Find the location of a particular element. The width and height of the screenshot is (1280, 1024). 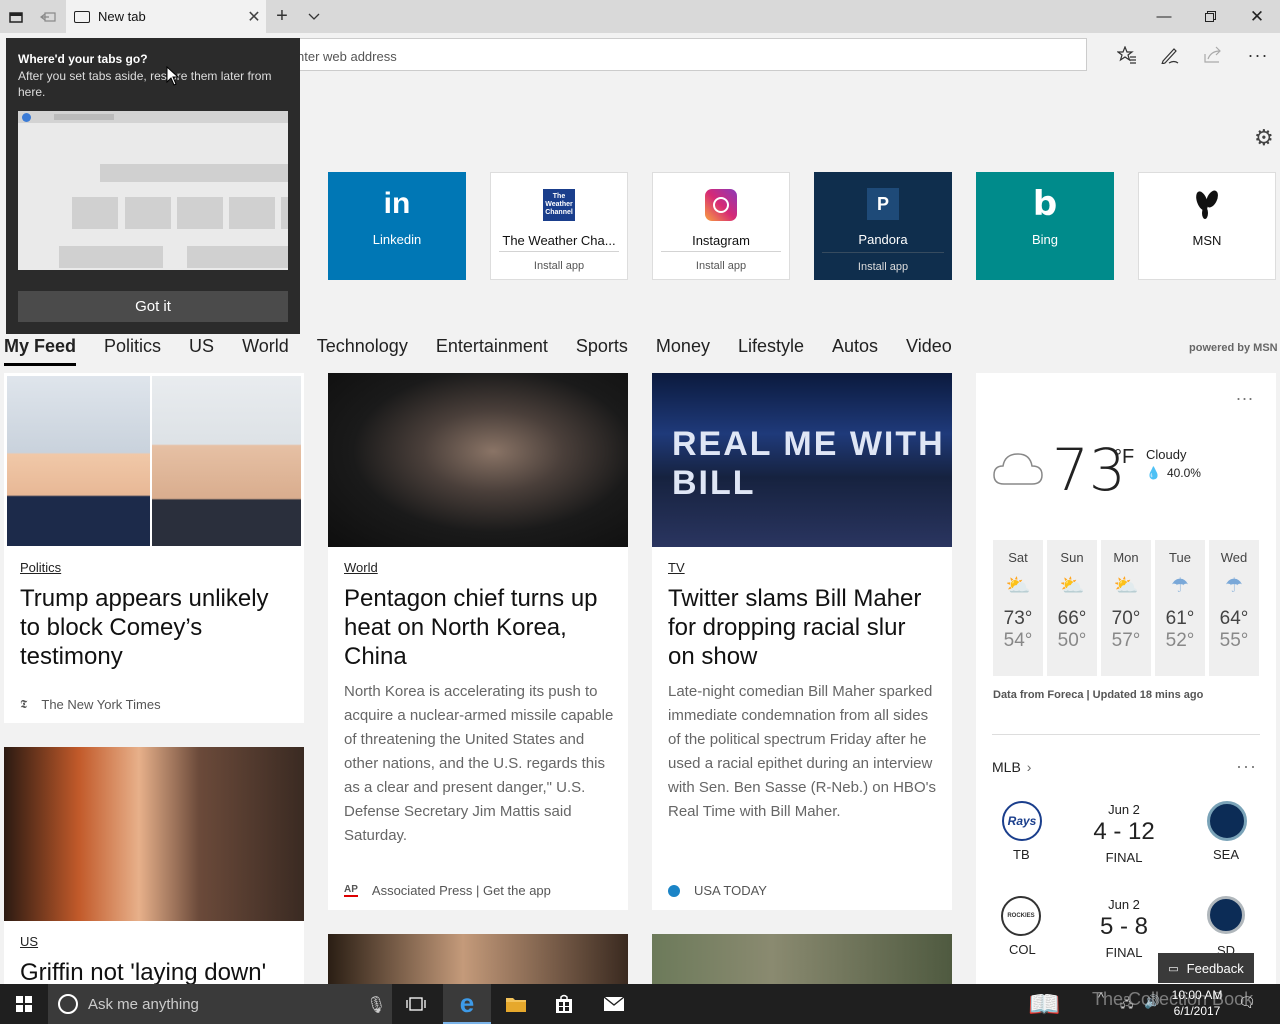

top-site-name: Pandora is located at coordinates (883, 239).